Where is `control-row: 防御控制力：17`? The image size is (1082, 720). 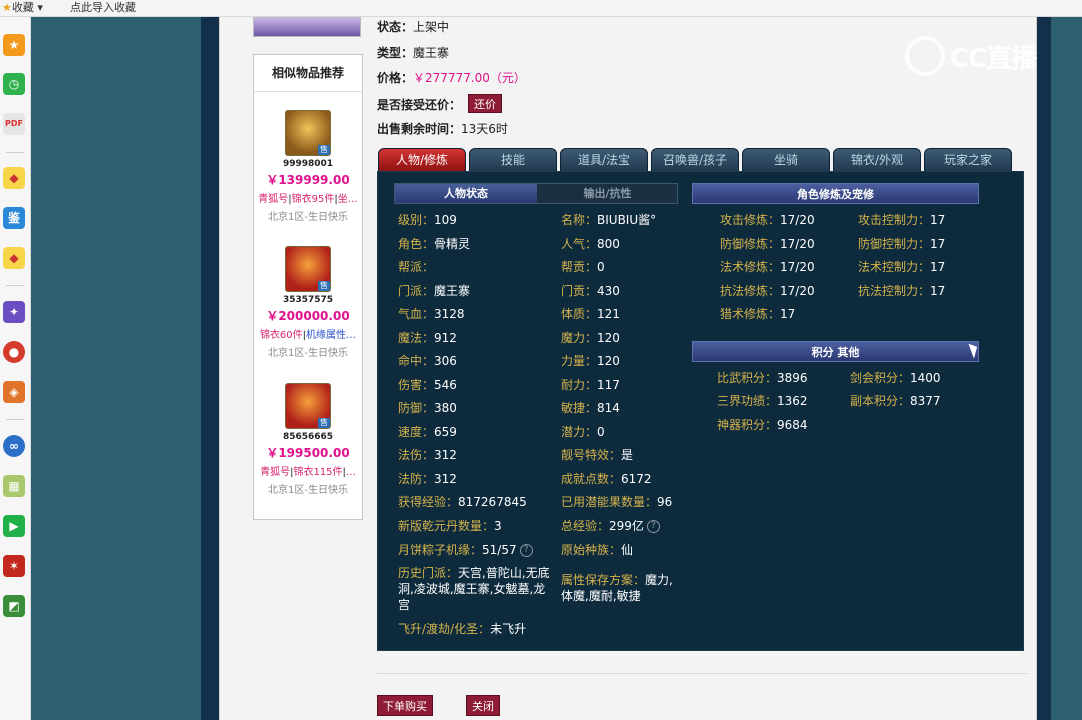 control-row: 防御控制力：17 is located at coordinates (901, 243).